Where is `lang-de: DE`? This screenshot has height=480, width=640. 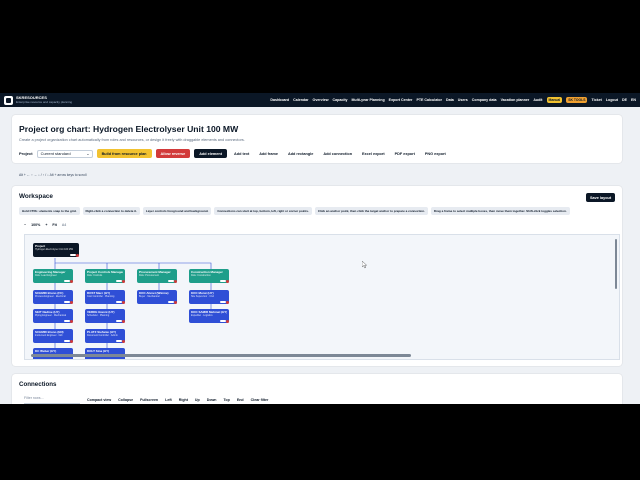 lang-de: DE is located at coordinates (624, 100).